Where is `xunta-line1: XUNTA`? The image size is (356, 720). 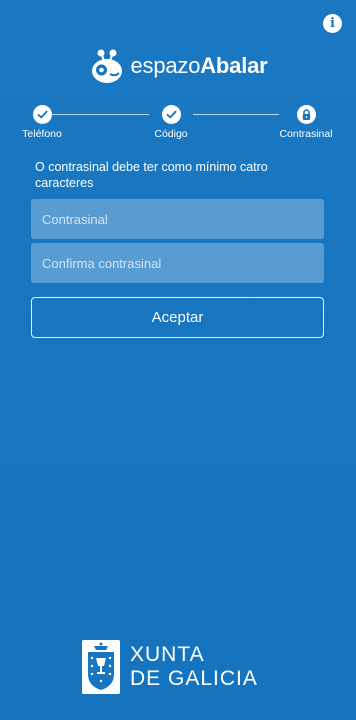 xunta-line1: XUNTA is located at coordinates (167, 654).